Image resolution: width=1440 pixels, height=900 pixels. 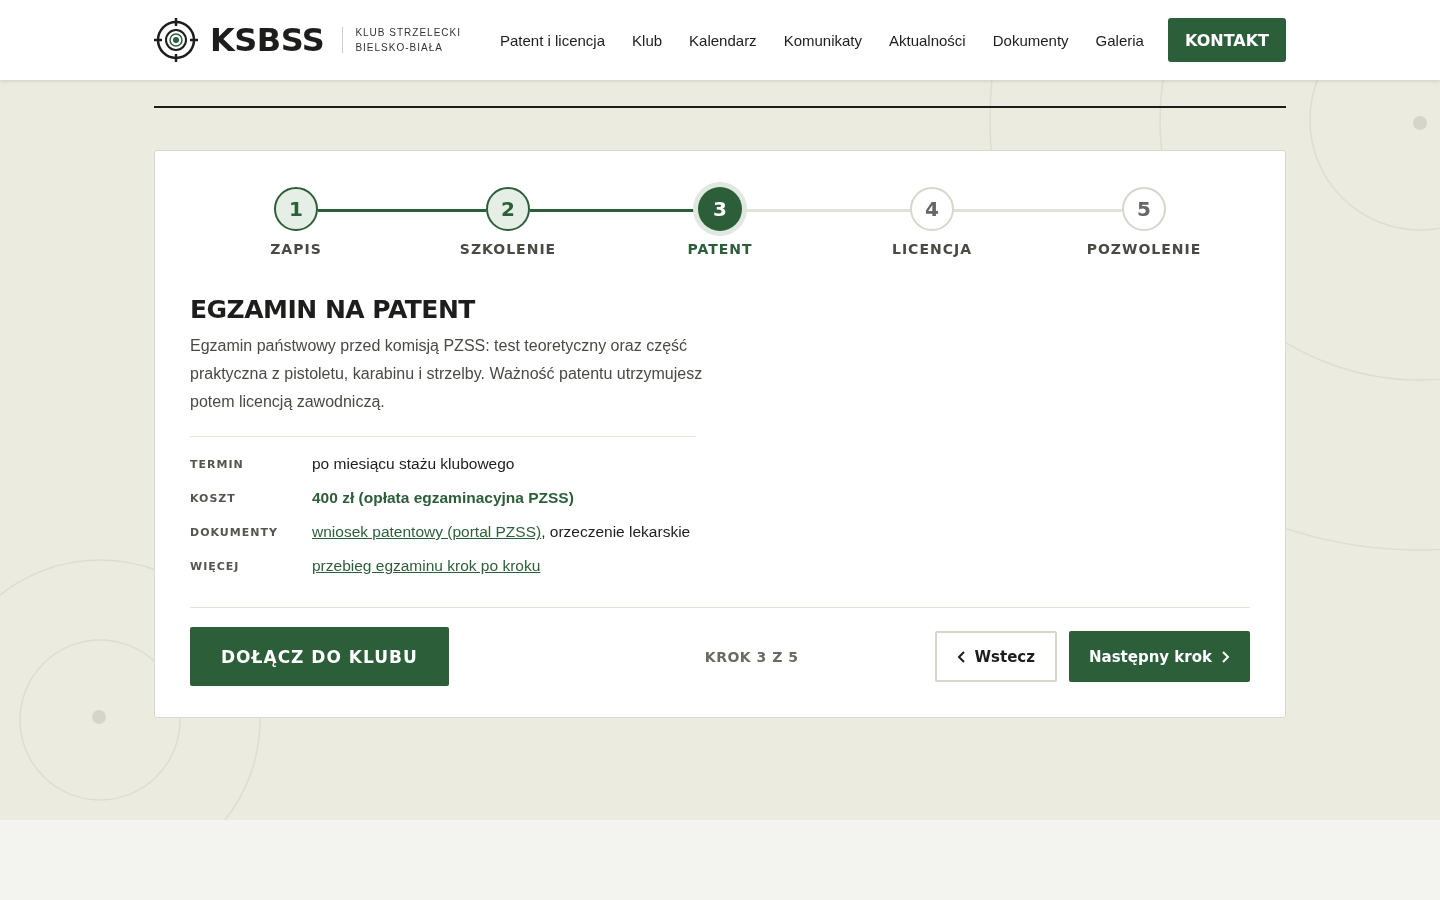 What do you see at coordinates (408, 32) in the screenshot?
I see `logo-tagline: KLUB STRZELECKI` at bounding box center [408, 32].